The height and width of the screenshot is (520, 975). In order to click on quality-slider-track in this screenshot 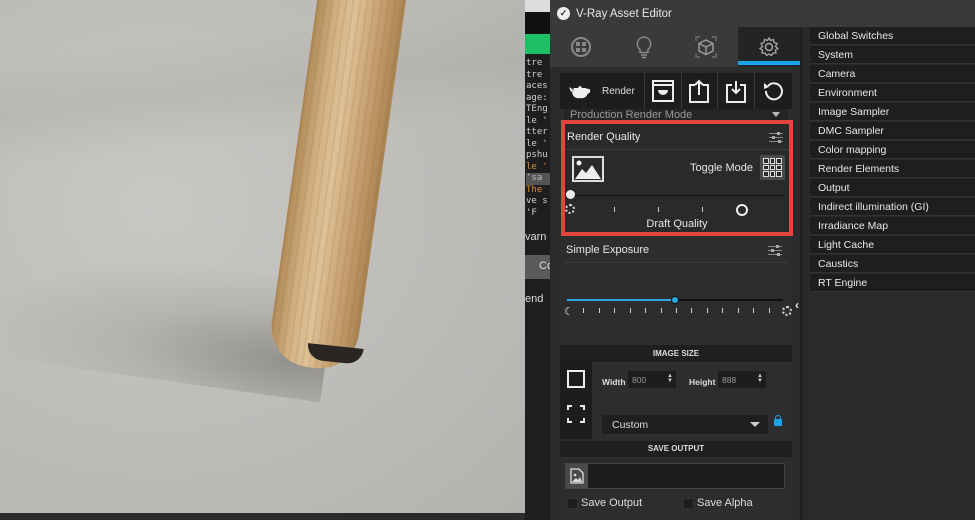, I will do `click(677, 195)`.